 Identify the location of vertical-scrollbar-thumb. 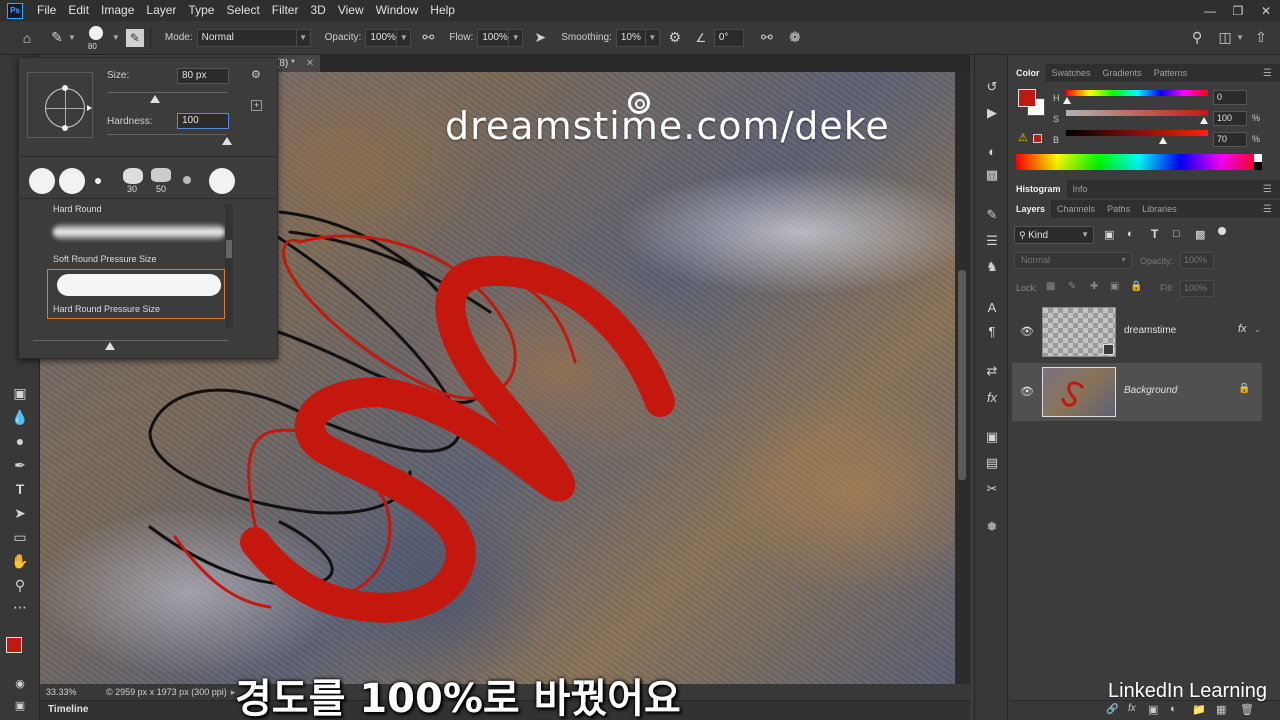
(962, 375).